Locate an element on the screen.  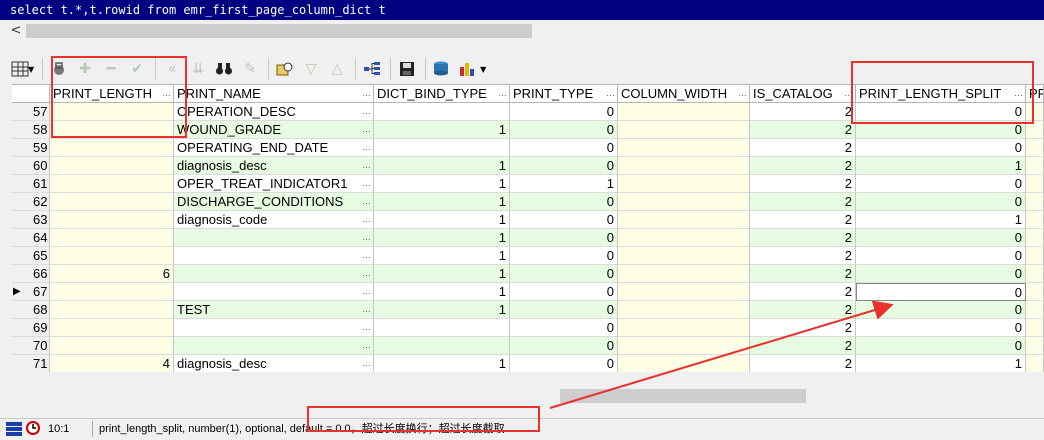
row-number: 64 is located at coordinates (31, 238).